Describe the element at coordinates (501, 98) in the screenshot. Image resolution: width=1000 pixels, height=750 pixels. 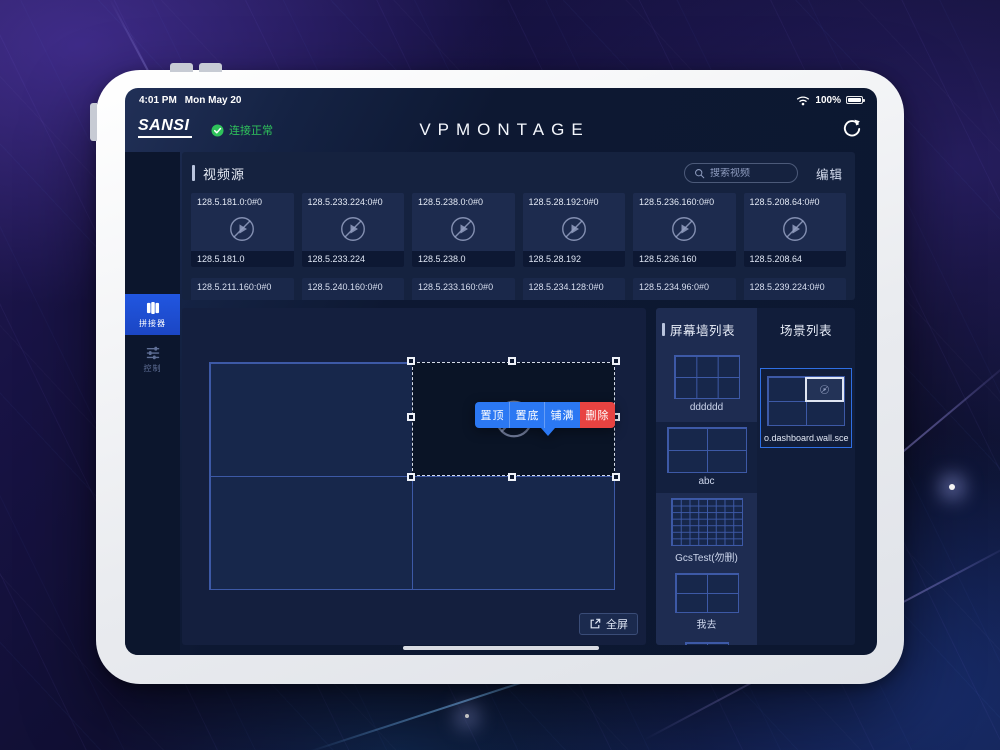
I see `status-bar: 4:01 PM Mon May 20 100%` at that location.